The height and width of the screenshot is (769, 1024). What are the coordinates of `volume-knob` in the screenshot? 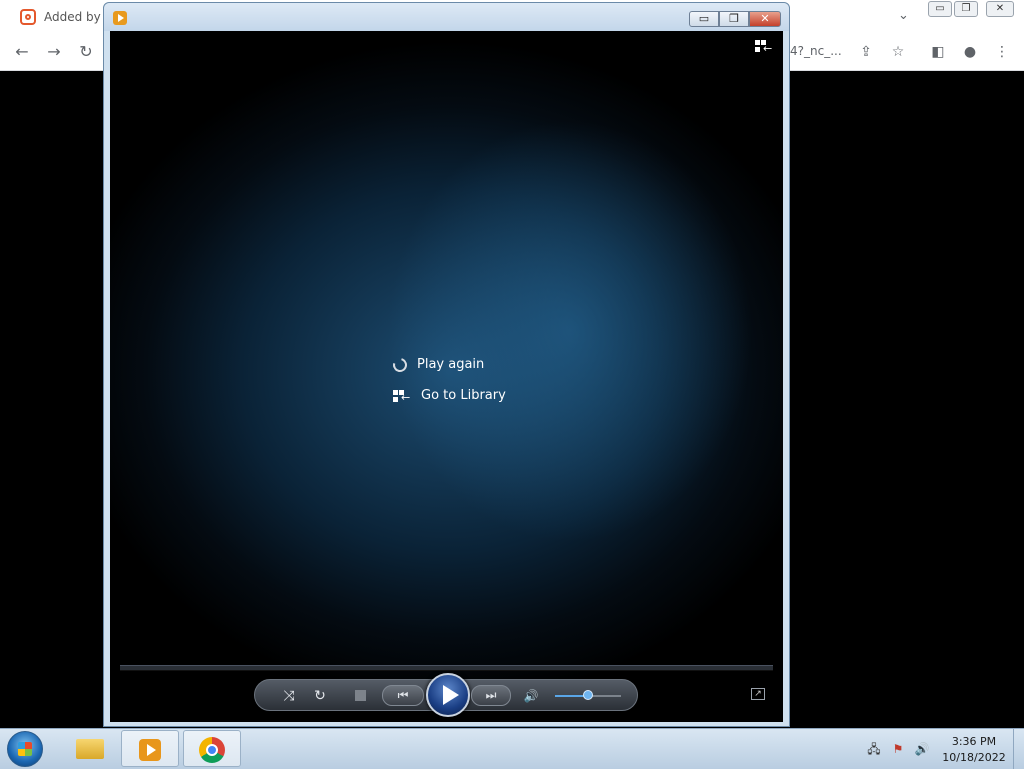 It's located at (588, 695).